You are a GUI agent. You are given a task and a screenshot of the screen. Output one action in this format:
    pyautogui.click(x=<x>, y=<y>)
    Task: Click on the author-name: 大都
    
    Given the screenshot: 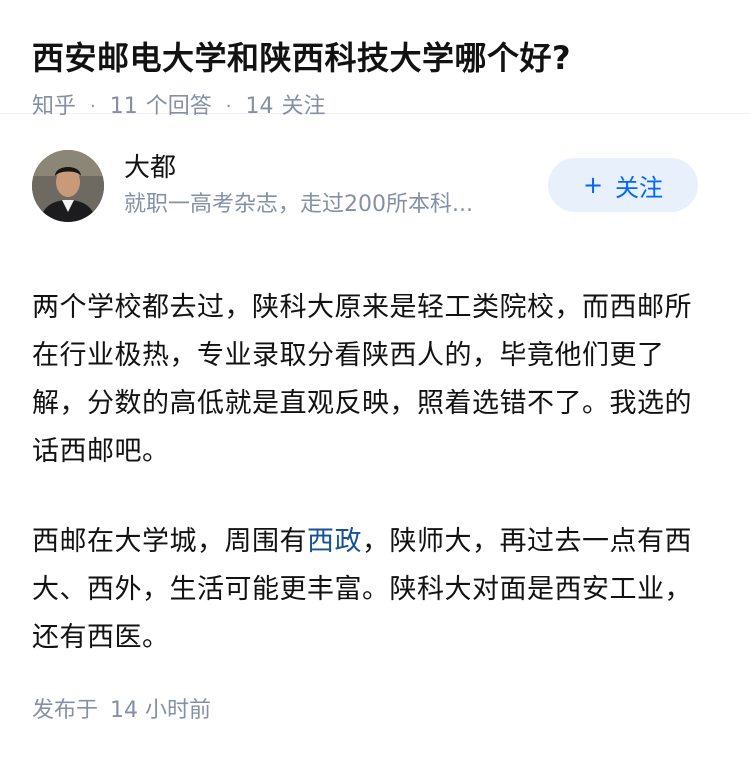 What is the action you would take?
    pyautogui.click(x=150, y=168)
    